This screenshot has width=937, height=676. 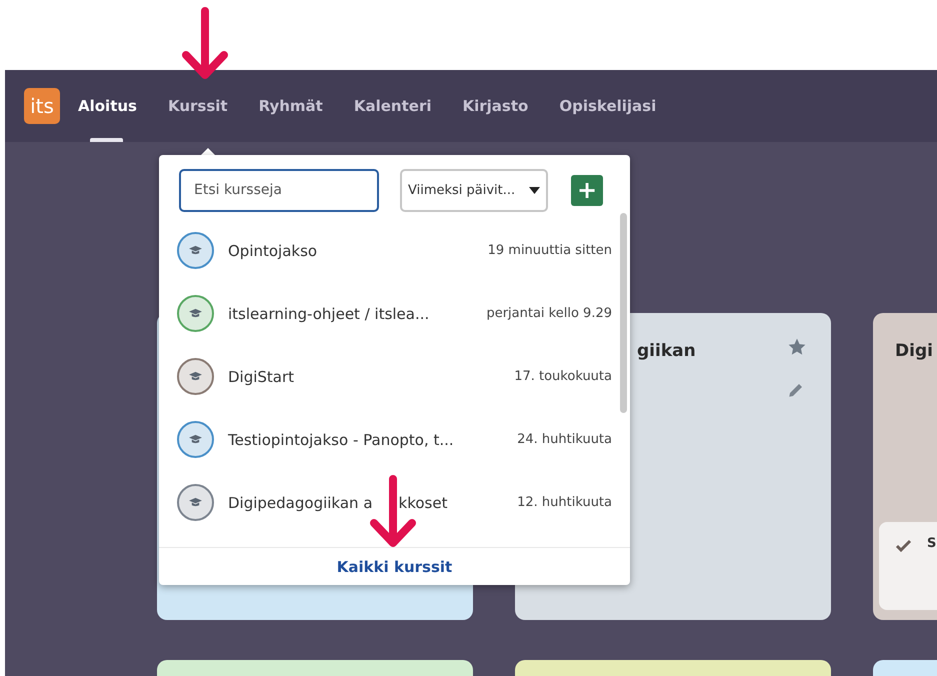 I want to click on course-updated: 19 minuuttia sitten, so click(x=550, y=250).